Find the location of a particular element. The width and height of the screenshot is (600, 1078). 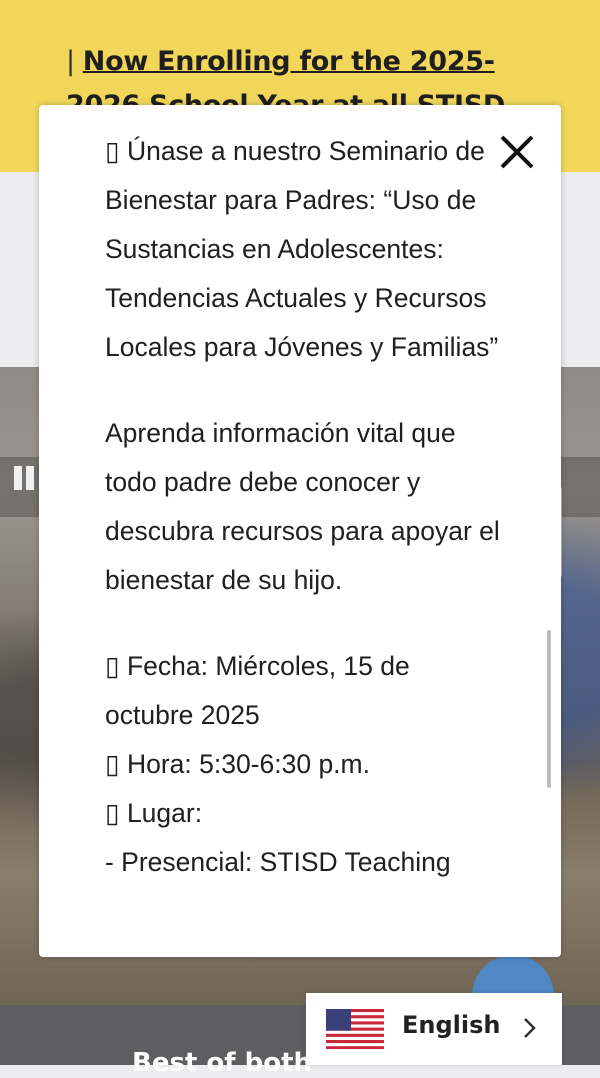

close-icon is located at coordinates (517, 152).